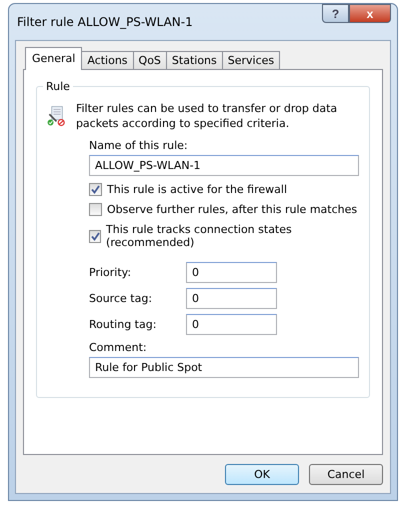 Image resolution: width=401 pixels, height=506 pixels. What do you see at coordinates (123, 324) in the screenshot?
I see `field-label: Routing tag:` at bounding box center [123, 324].